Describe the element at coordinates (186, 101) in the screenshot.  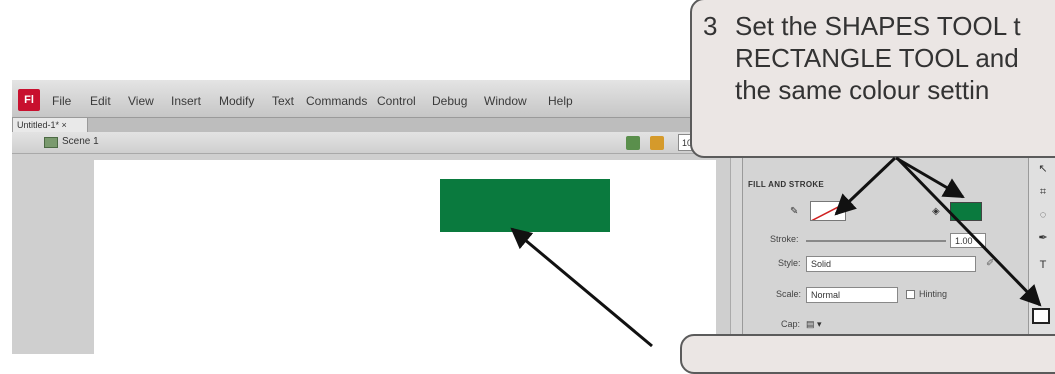
I see `menu-insert: Insert` at that location.